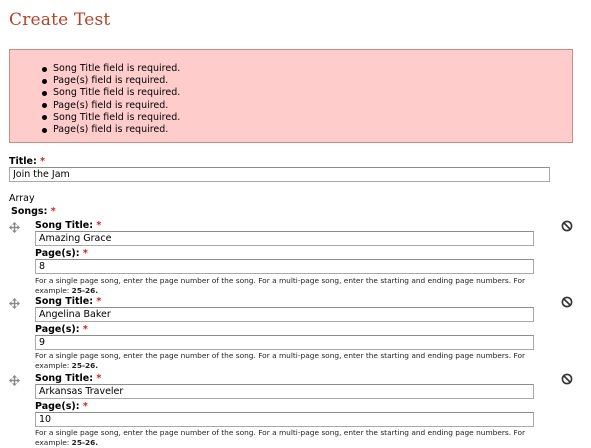 The height and width of the screenshot is (448, 591). I want to click on title-input, so click(279, 174).